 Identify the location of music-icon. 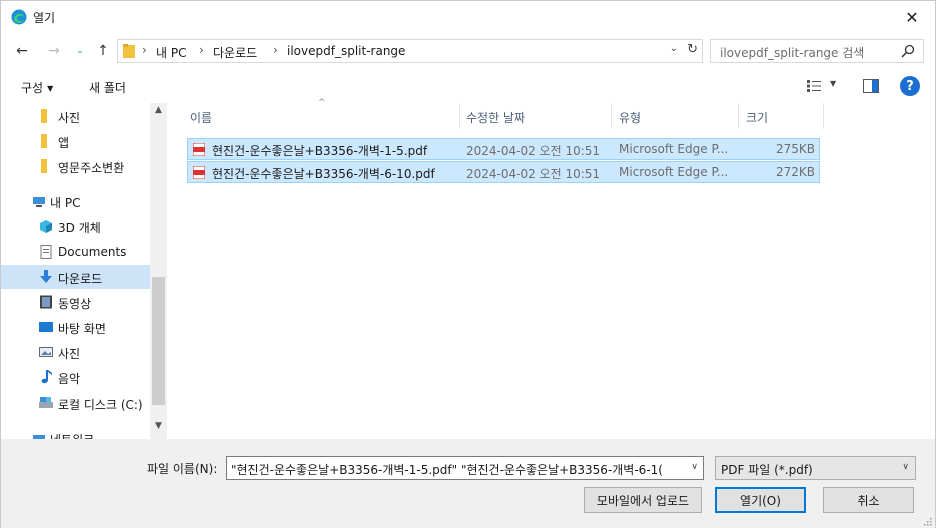
(46, 377).